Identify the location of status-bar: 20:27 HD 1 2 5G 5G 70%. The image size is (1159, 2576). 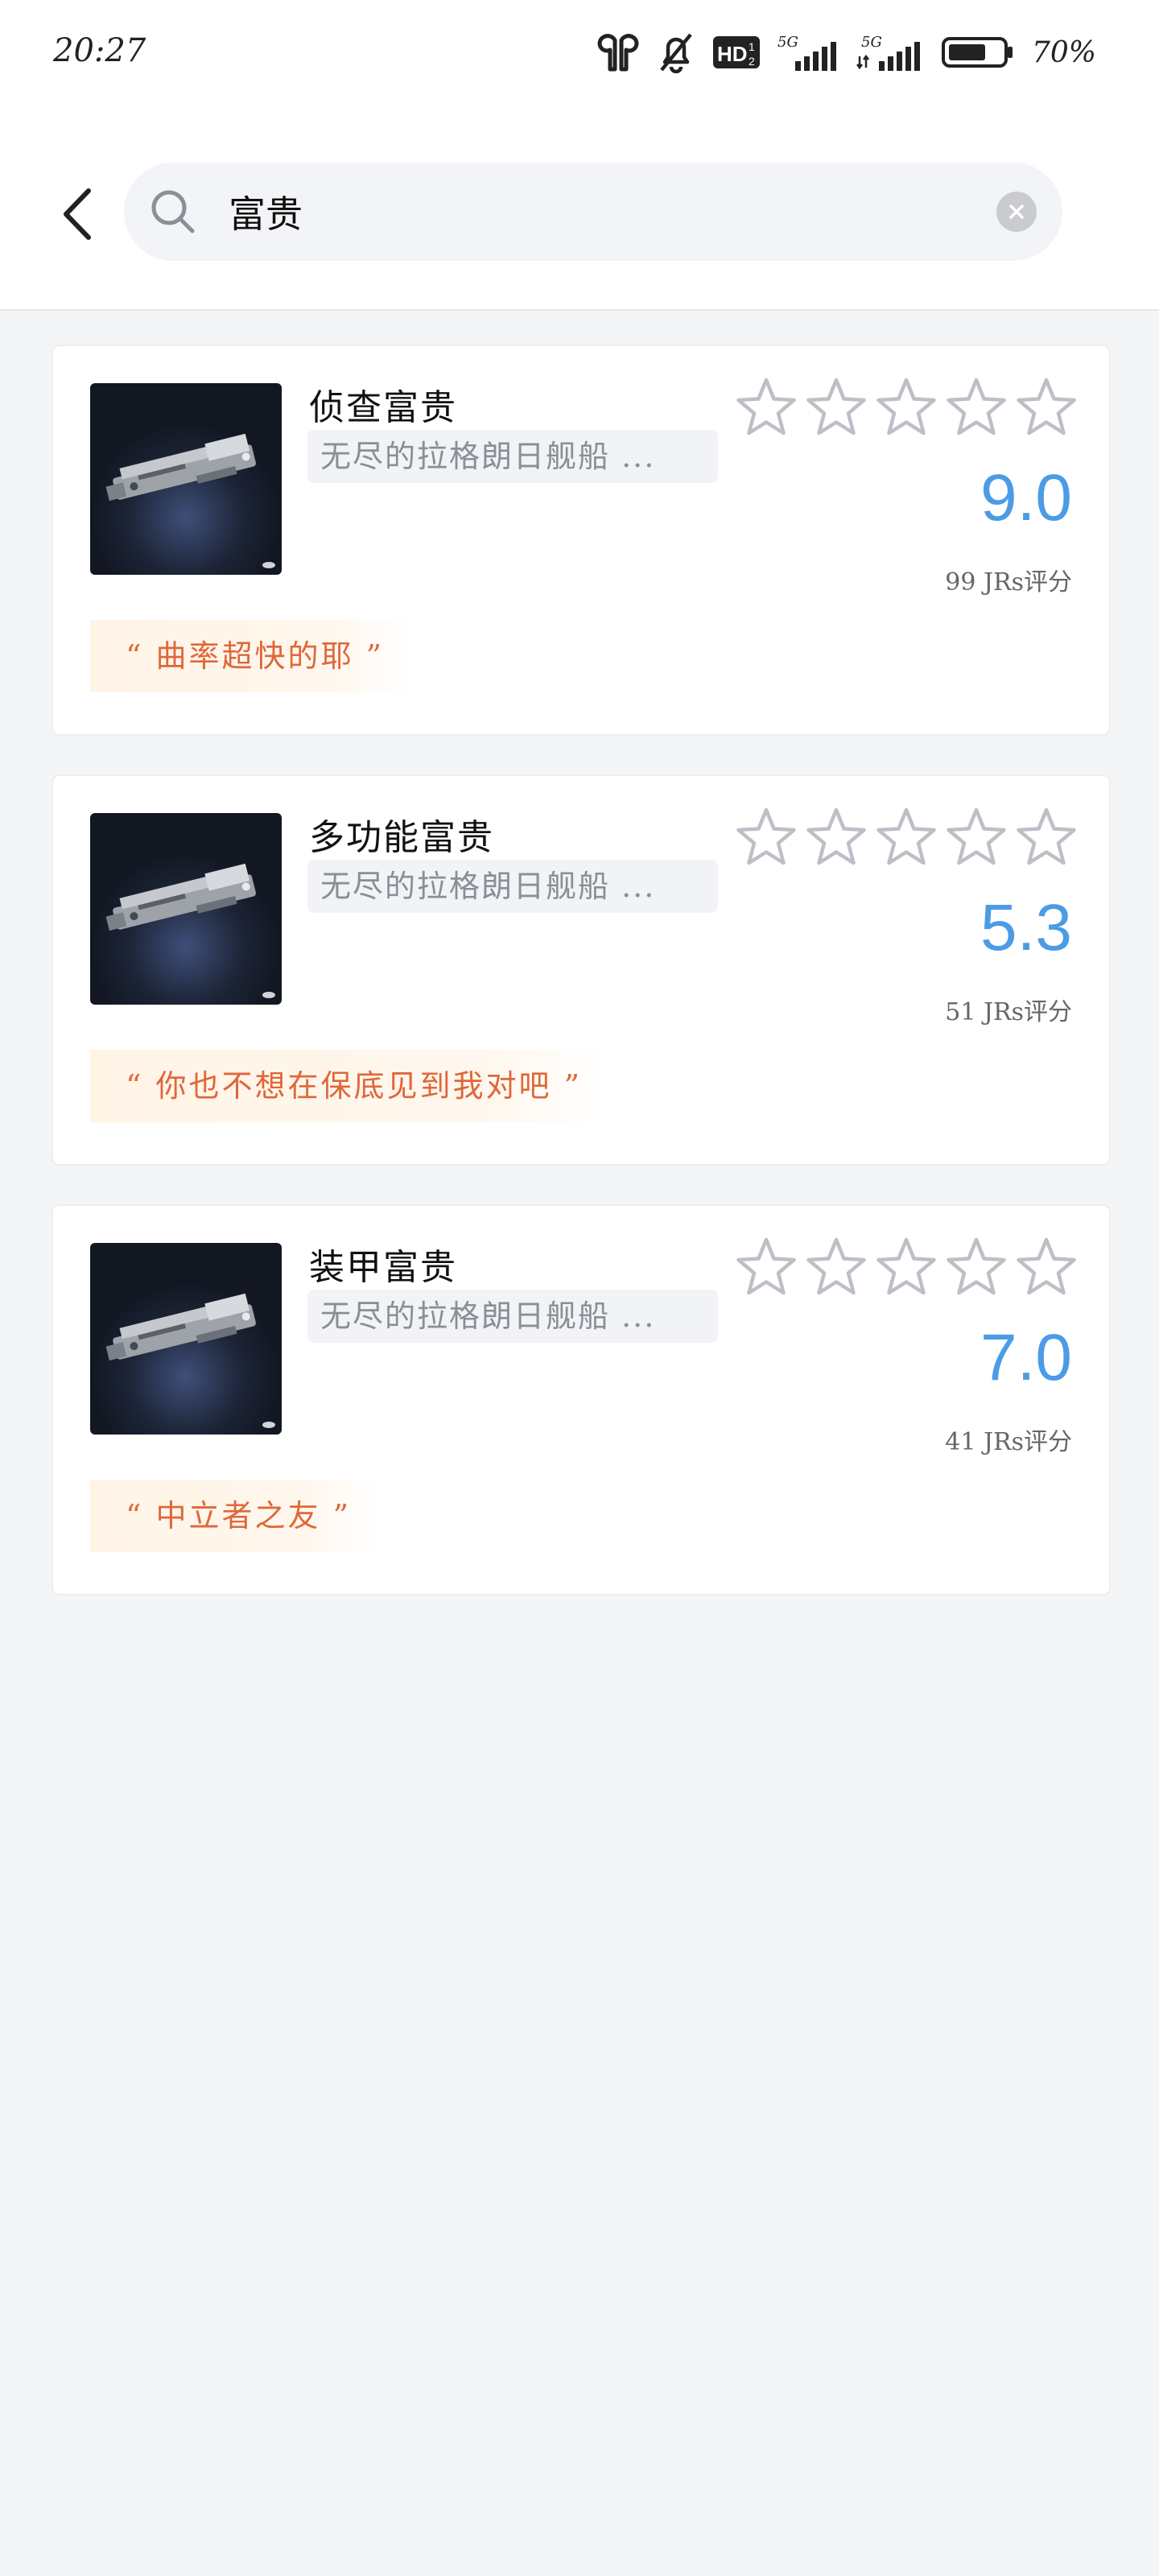
(579, 53).